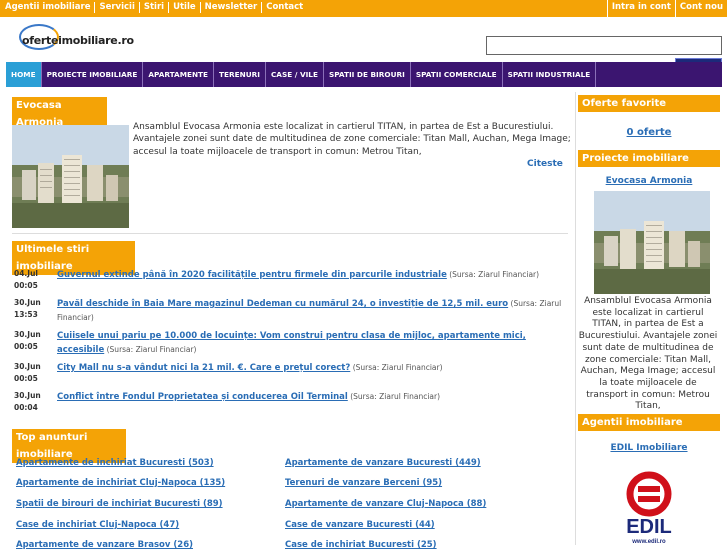 This screenshot has width=727, height=550. Describe the element at coordinates (363, 483) in the screenshot. I see `ad-link: Terenuri de vanzare Berceni (95)` at that location.